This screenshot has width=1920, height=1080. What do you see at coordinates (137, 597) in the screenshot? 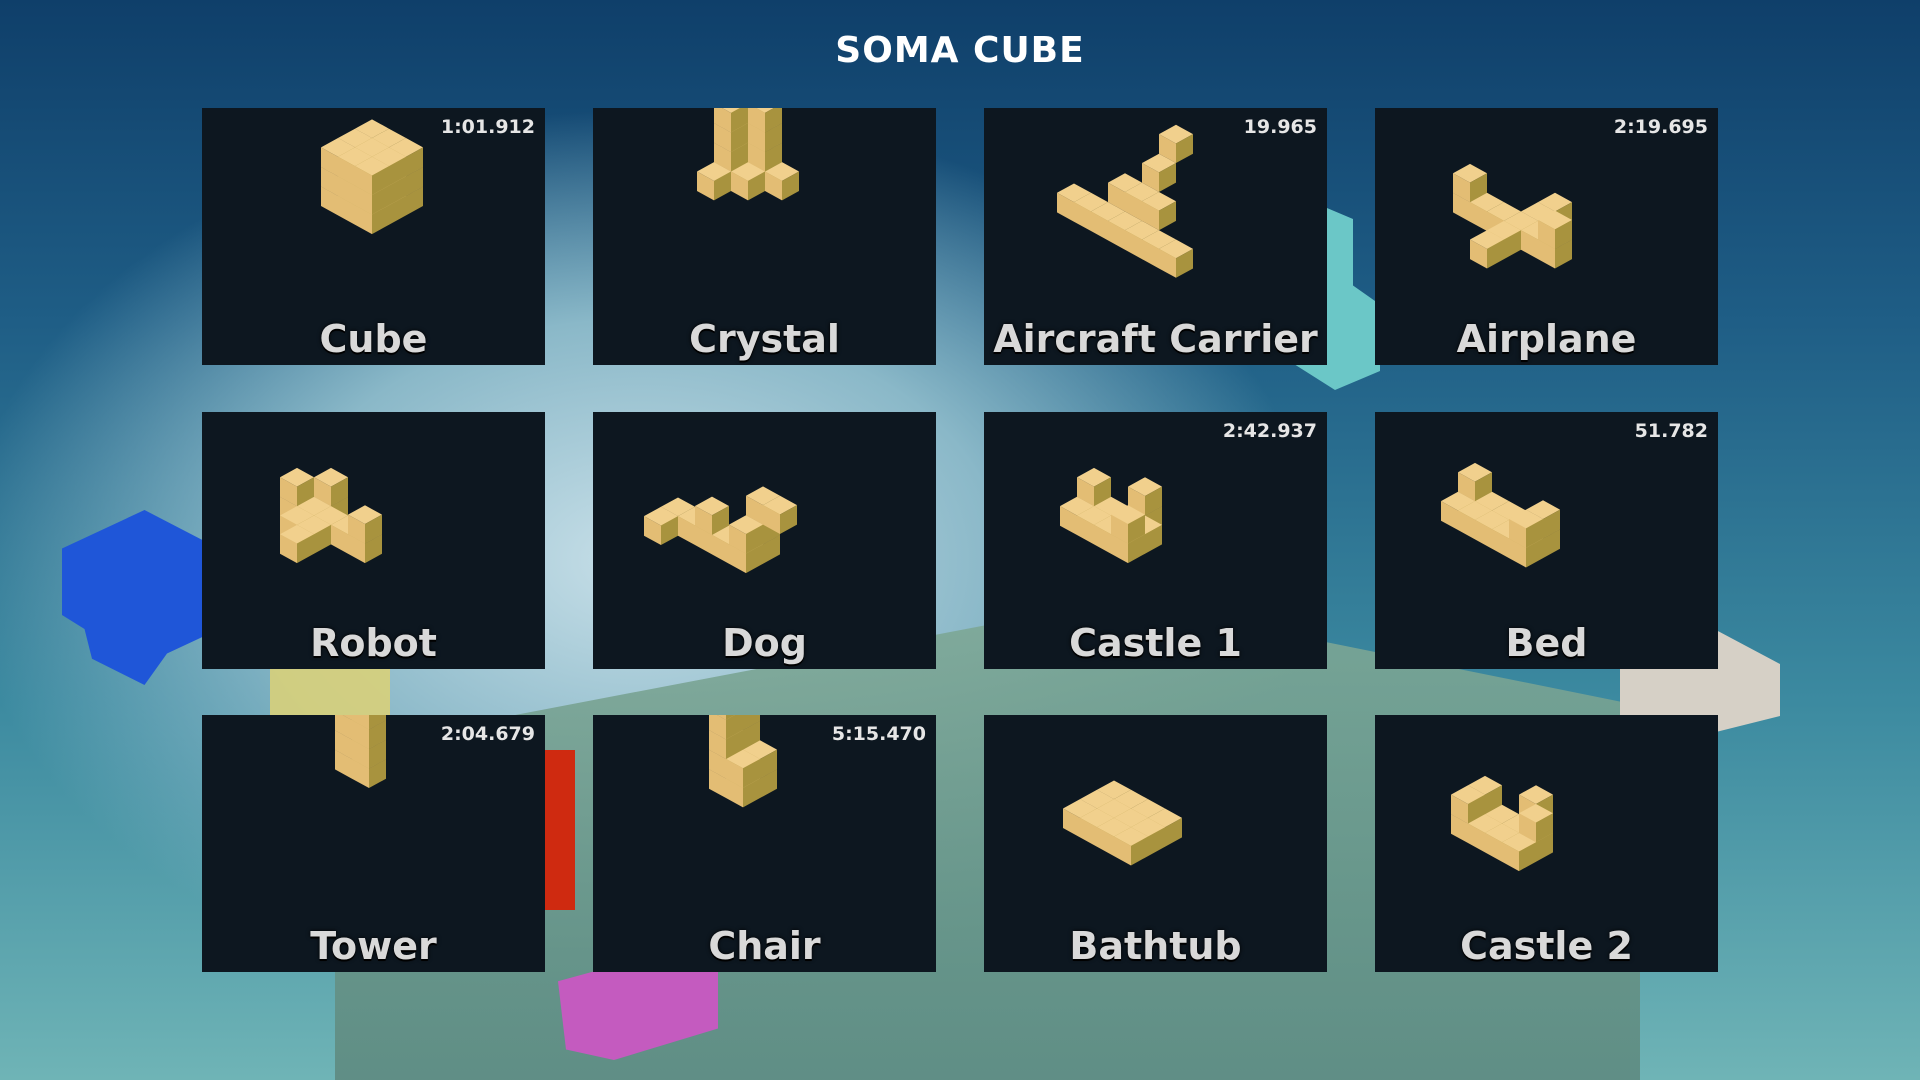
I see `background-blue-piece` at bounding box center [137, 597].